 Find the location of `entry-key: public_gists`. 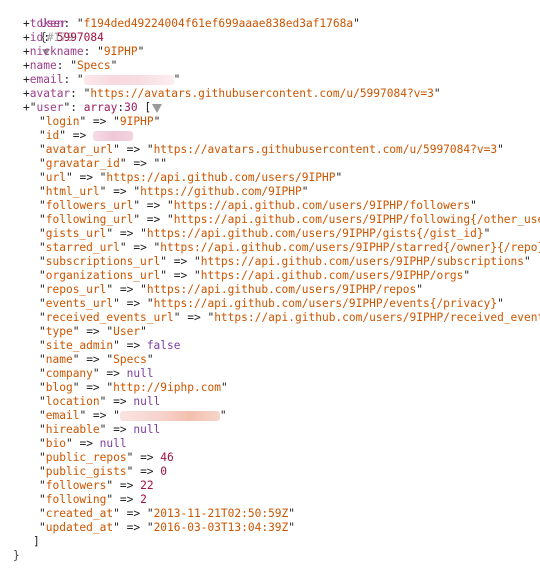

entry-key: public_gists is located at coordinates (86, 471).